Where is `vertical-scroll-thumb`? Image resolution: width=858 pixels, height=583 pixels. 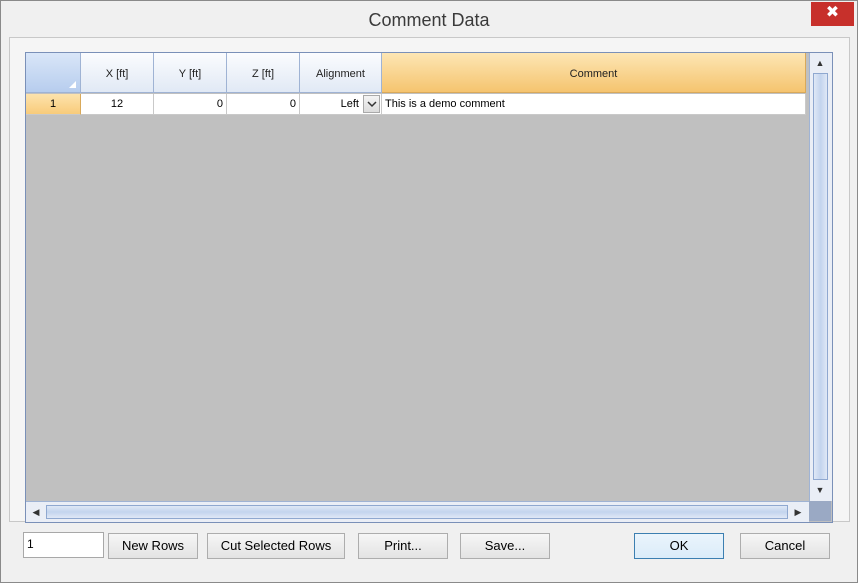 vertical-scroll-thumb is located at coordinates (820, 276).